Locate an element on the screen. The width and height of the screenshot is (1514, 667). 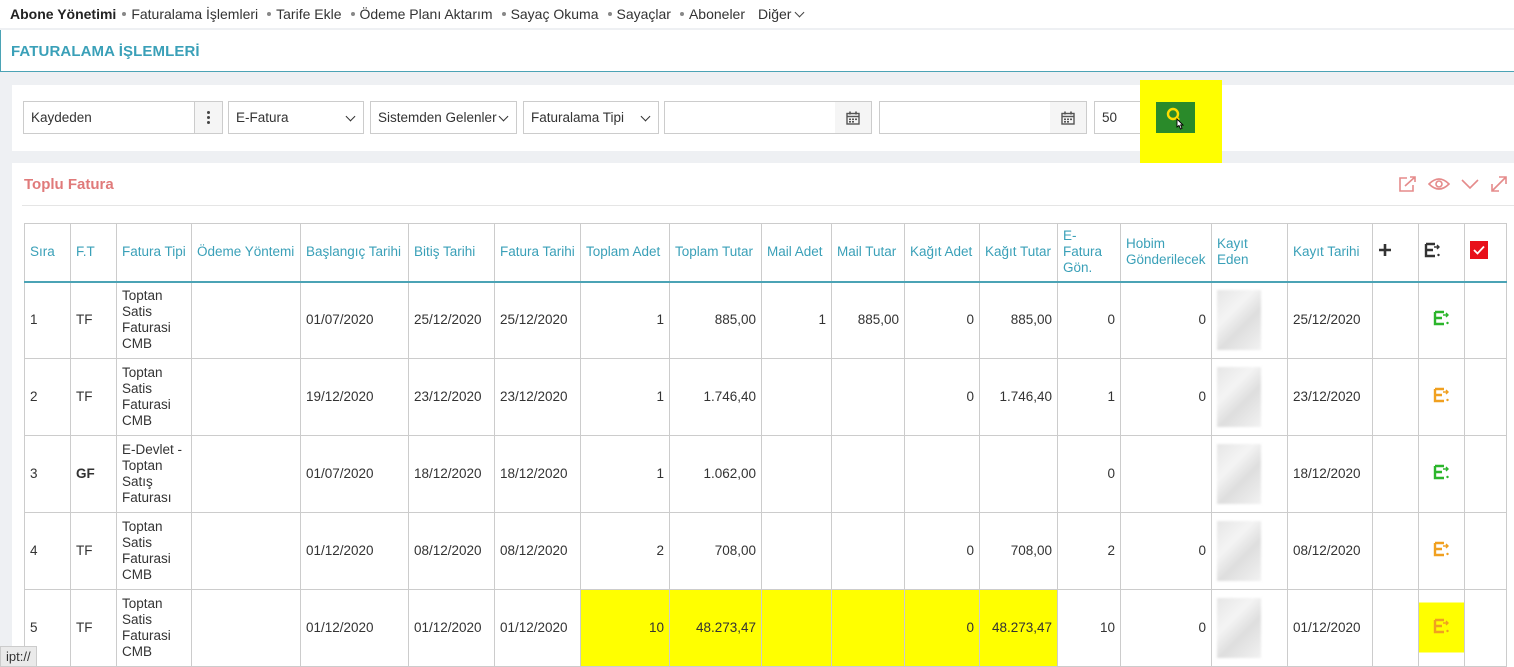
search-icon is located at coordinates (1175, 118).